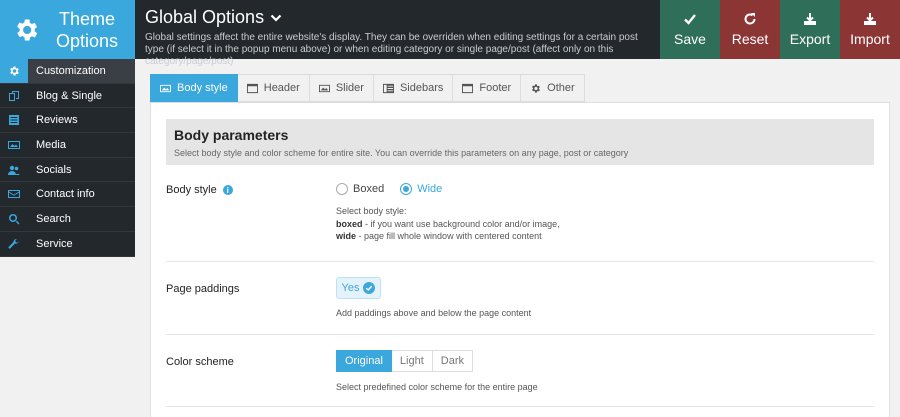 The height and width of the screenshot is (417, 900). What do you see at coordinates (54, 169) in the screenshot?
I see `sidebar-item-label: Socials` at bounding box center [54, 169].